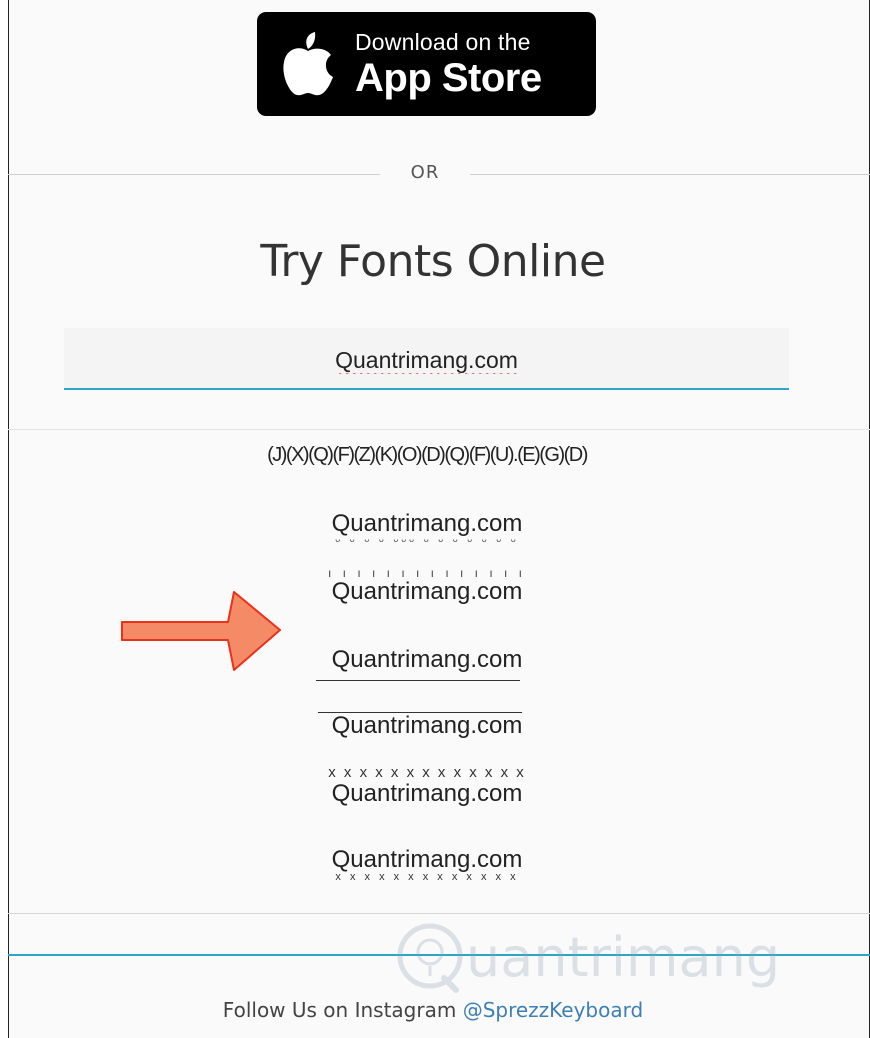 This screenshot has width=870, height=1038. I want to click on app-store-label: Download on the App Store, so click(448, 64).